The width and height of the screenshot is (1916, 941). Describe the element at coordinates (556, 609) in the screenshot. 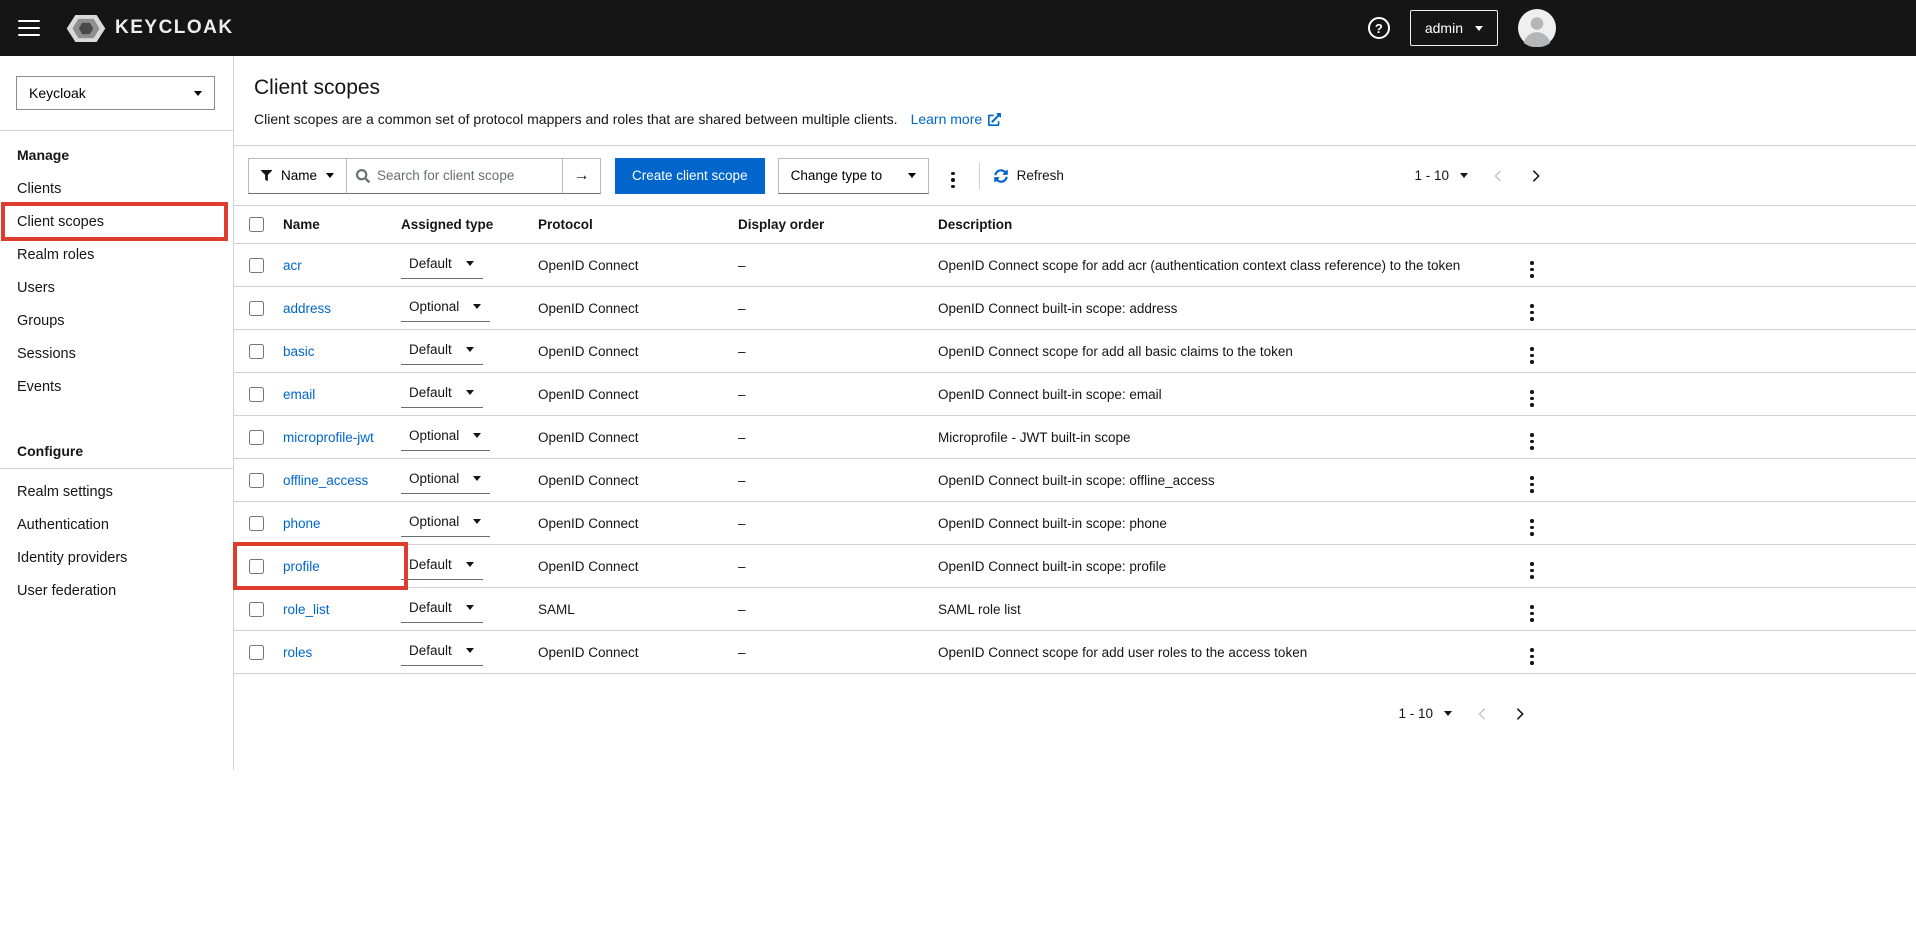

I see `protocol-cell: SAML` at that location.